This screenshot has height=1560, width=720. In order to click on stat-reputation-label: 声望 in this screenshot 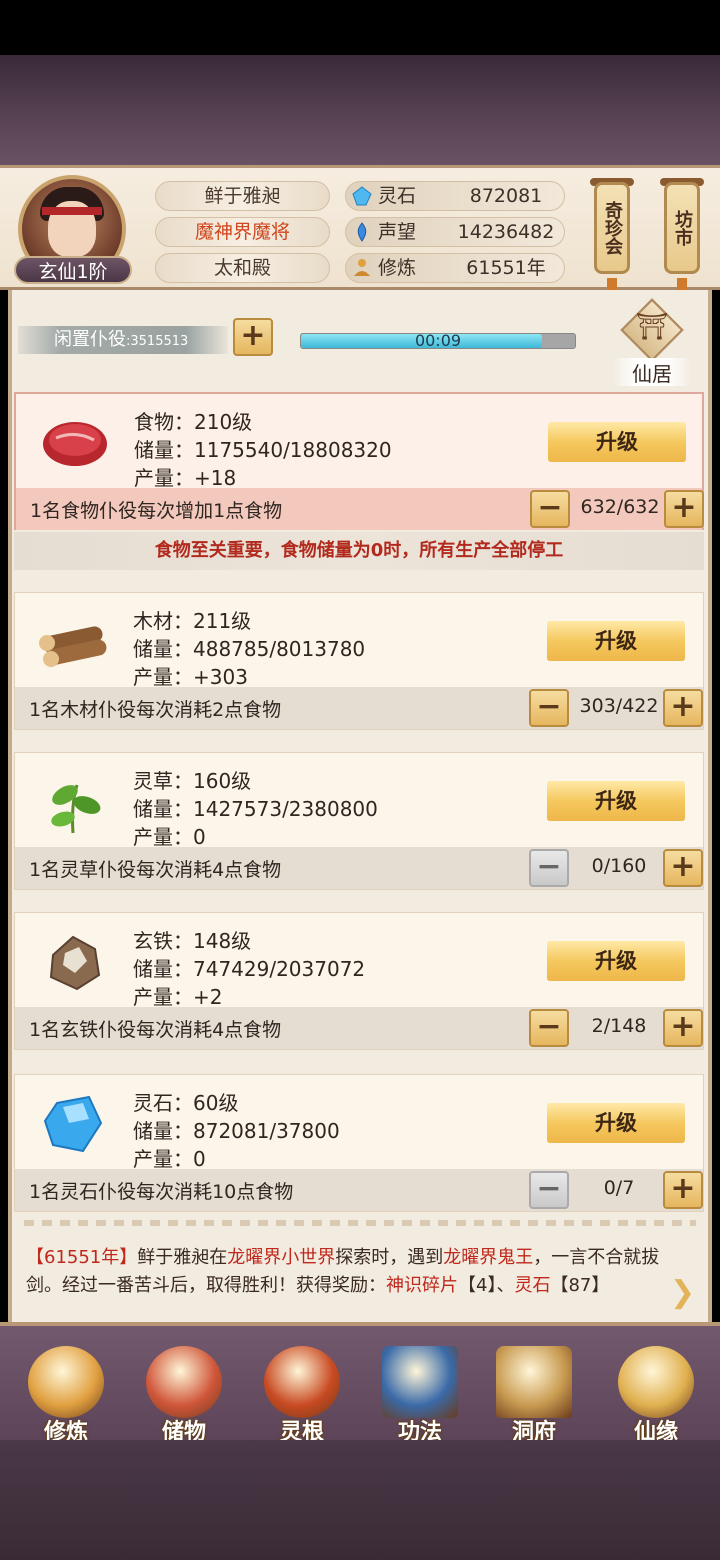, I will do `click(397, 232)`.